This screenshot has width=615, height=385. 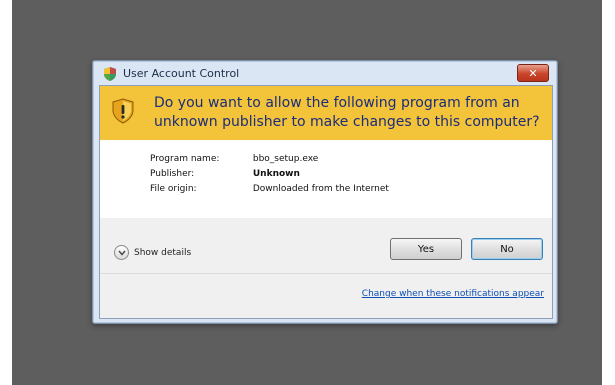 I want to click on detail-row-publisher: Publisher: Unknown, so click(x=225, y=174).